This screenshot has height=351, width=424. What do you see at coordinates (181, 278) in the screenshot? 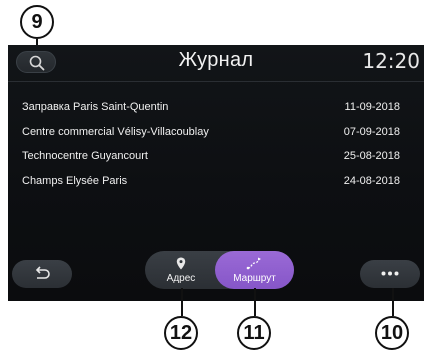
I see `tab-address-label: Адрес` at bounding box center [181, 278].